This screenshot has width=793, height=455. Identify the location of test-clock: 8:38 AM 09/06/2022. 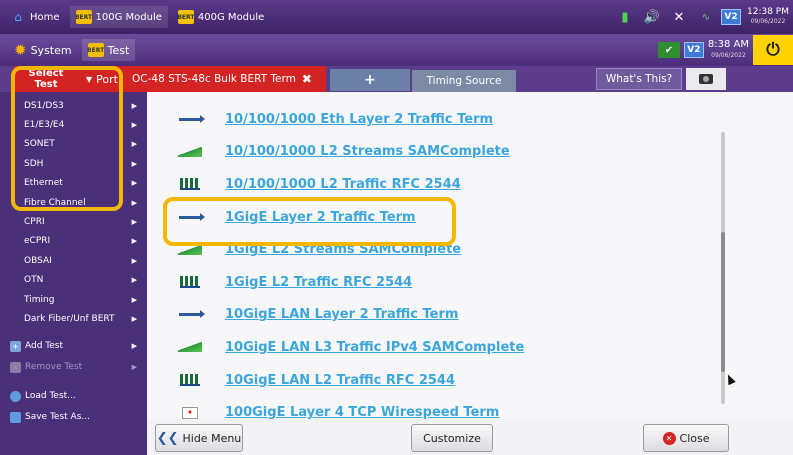
(728, 50).